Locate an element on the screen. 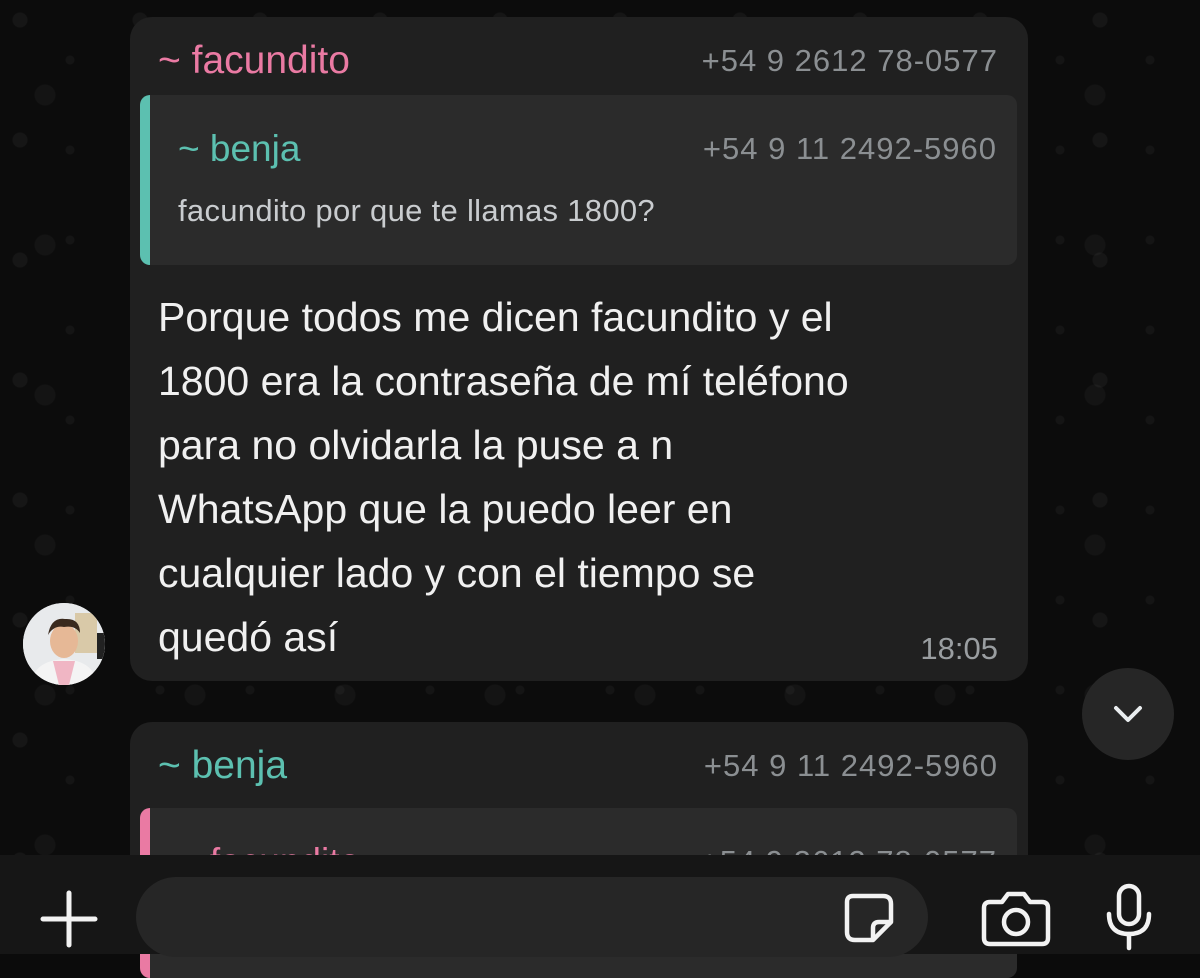 This screenshot has height=978, width=1200. scroll-to-bottom-button is located at coordinates (1128, 714).